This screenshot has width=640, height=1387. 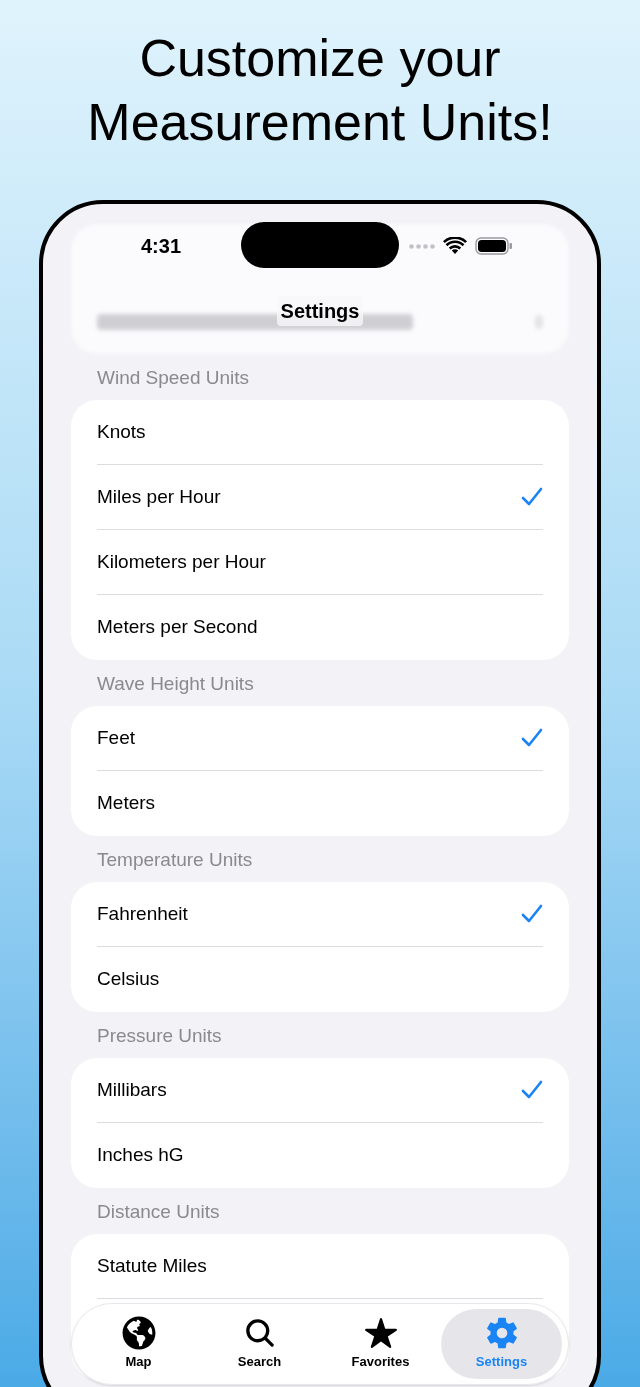 I want to click on section-header: Temperature Units, so click(x=175, y=859).